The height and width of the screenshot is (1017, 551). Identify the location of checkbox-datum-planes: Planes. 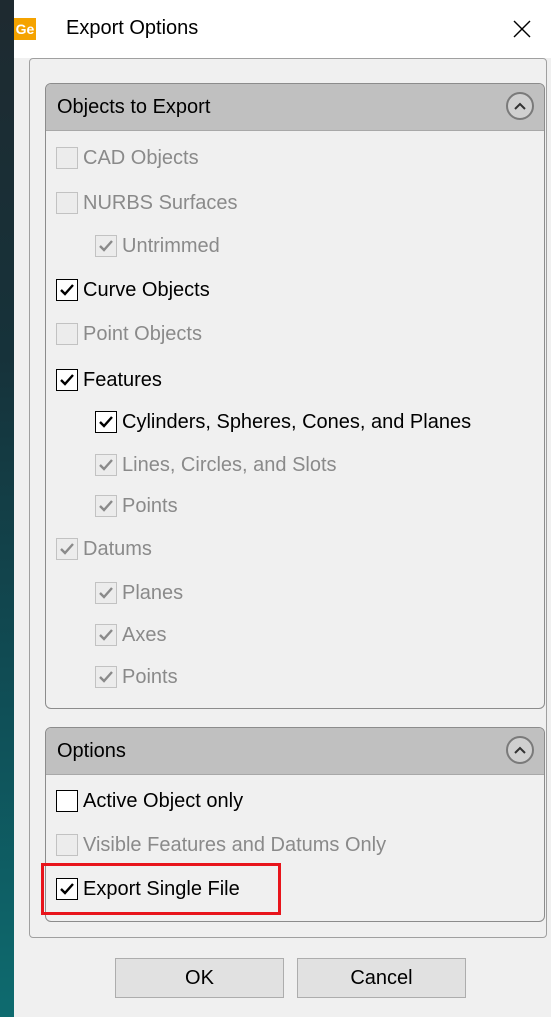
(139, 593).